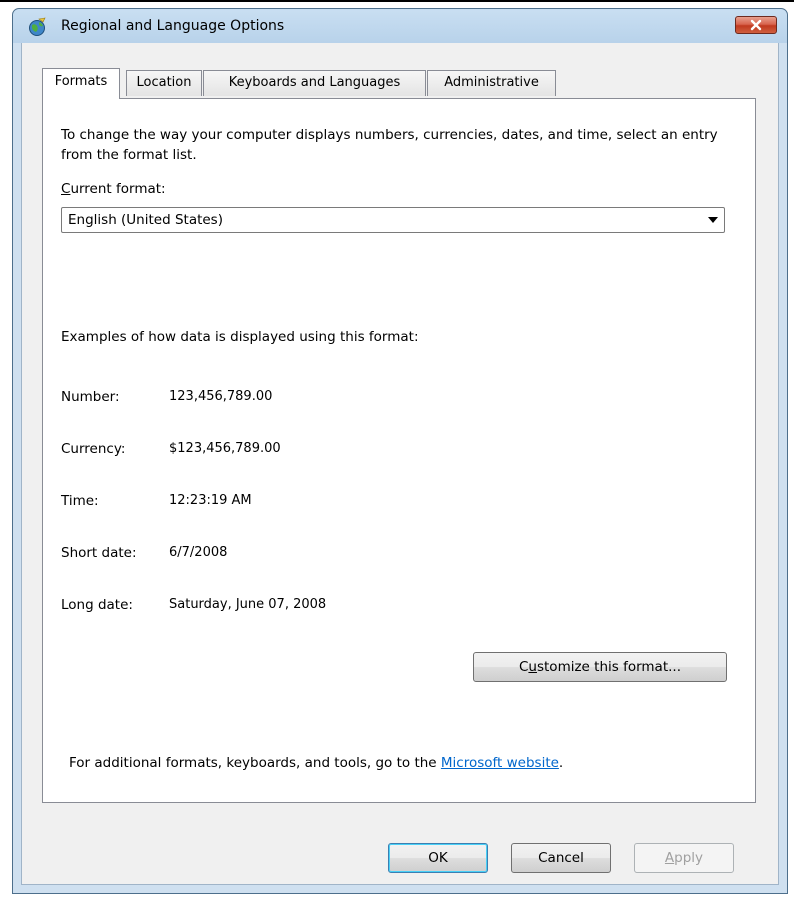  I want to click on window-title: Regional and Language Options, so click(173, 26).